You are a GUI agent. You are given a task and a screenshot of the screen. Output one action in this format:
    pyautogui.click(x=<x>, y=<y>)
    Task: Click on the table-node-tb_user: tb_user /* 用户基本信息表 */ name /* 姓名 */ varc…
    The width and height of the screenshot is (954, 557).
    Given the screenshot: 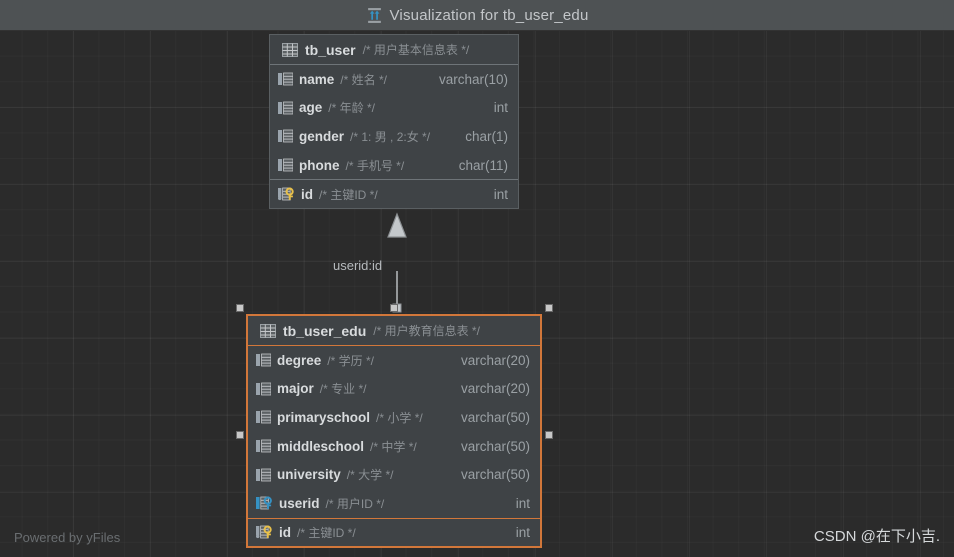 What is the action you would take?
    pyautogui.click(x=394, y=121)
    